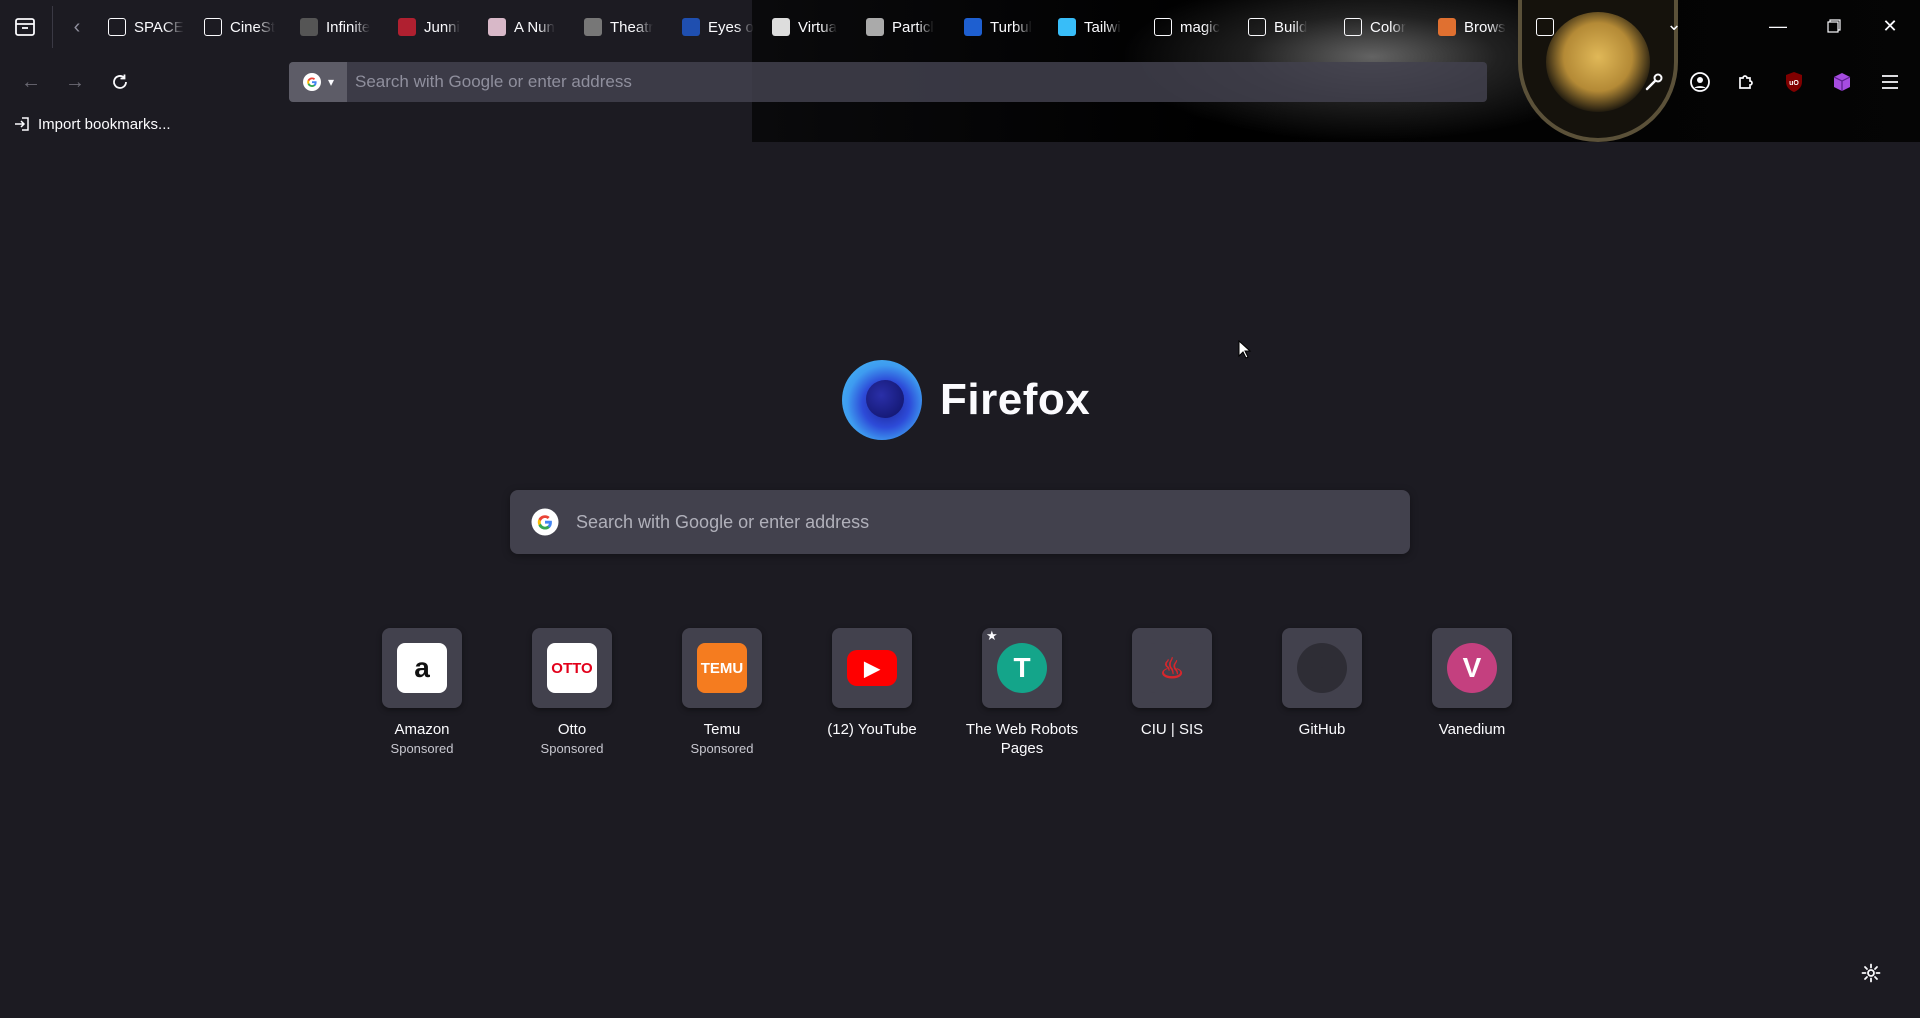  What do you see at coordinates (1834, 26) in the screenshot?
I see `restore-icon` at bounding box center [1834, 26].